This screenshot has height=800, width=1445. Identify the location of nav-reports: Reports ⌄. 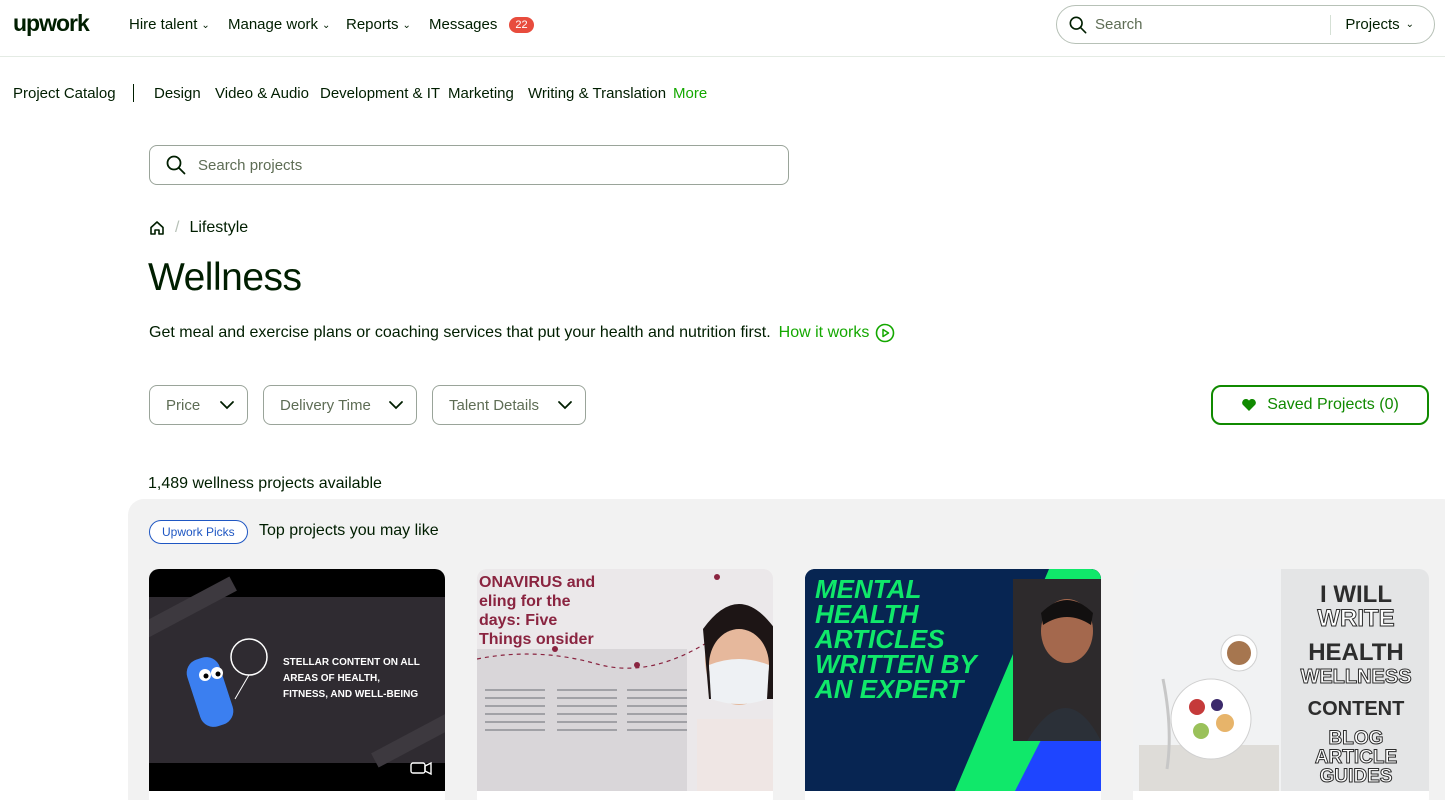
(378, 24).